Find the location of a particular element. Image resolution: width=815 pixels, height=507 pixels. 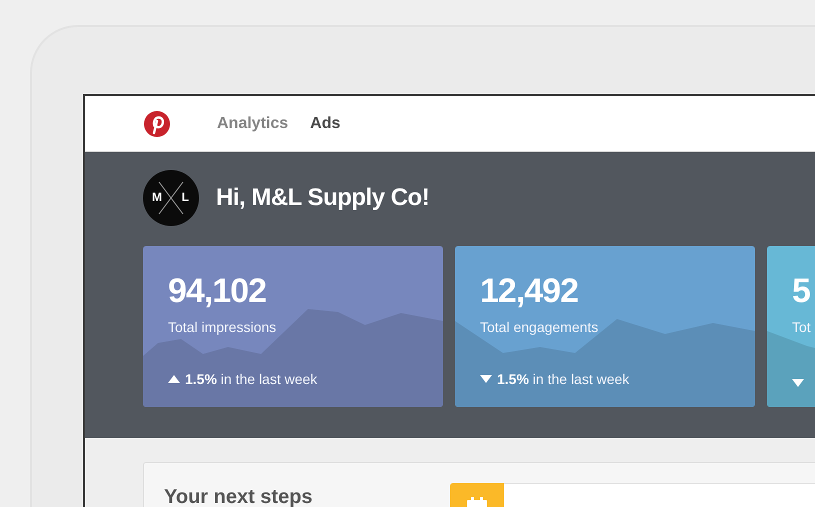

greeting-title: Hi, M&L Supply Co! is located at coordinates (323, 198).